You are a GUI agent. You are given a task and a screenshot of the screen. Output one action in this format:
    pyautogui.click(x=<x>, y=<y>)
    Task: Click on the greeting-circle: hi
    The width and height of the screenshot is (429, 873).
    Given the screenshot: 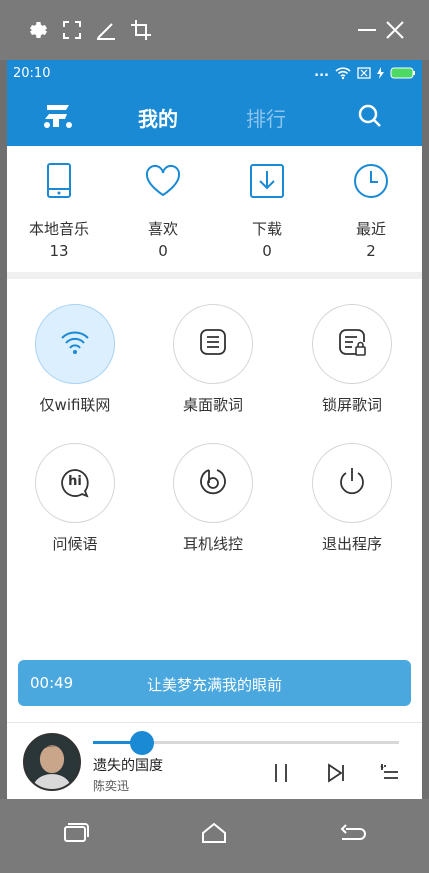 What is the action you would take?
    pyautogui.click(x=75, y=483)
    